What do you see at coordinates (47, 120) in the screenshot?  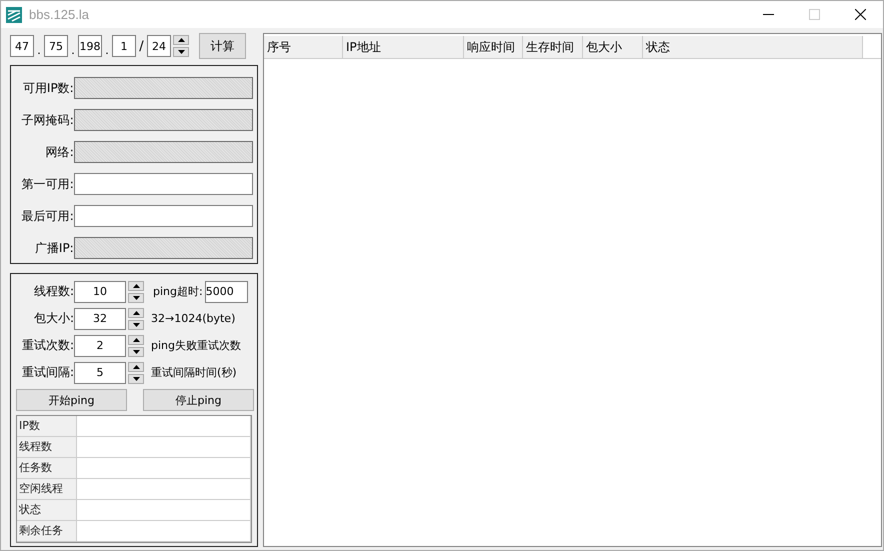 I see `field-label: 子网掩码:` at bounding box center [47, 120].